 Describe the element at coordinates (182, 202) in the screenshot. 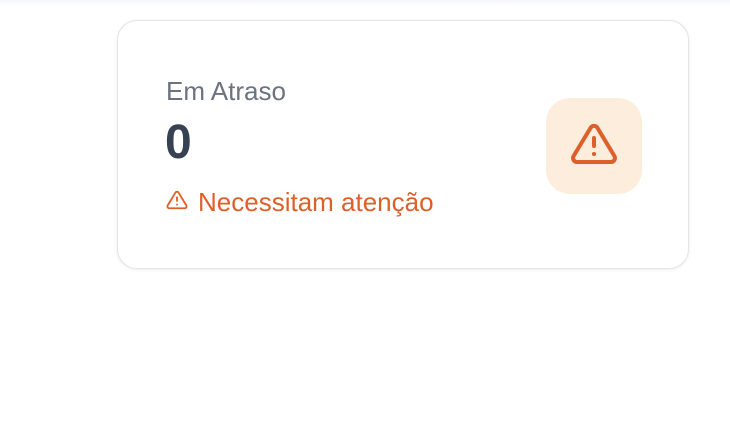

I see `warning-triangle-small-icon` at that location.